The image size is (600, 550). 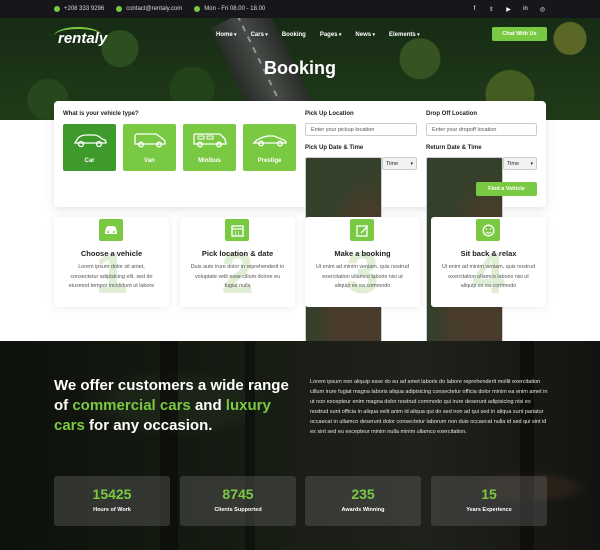 I want to click on dropoff-location-input: Enter your dropoff location, so click(x=481, y=129).